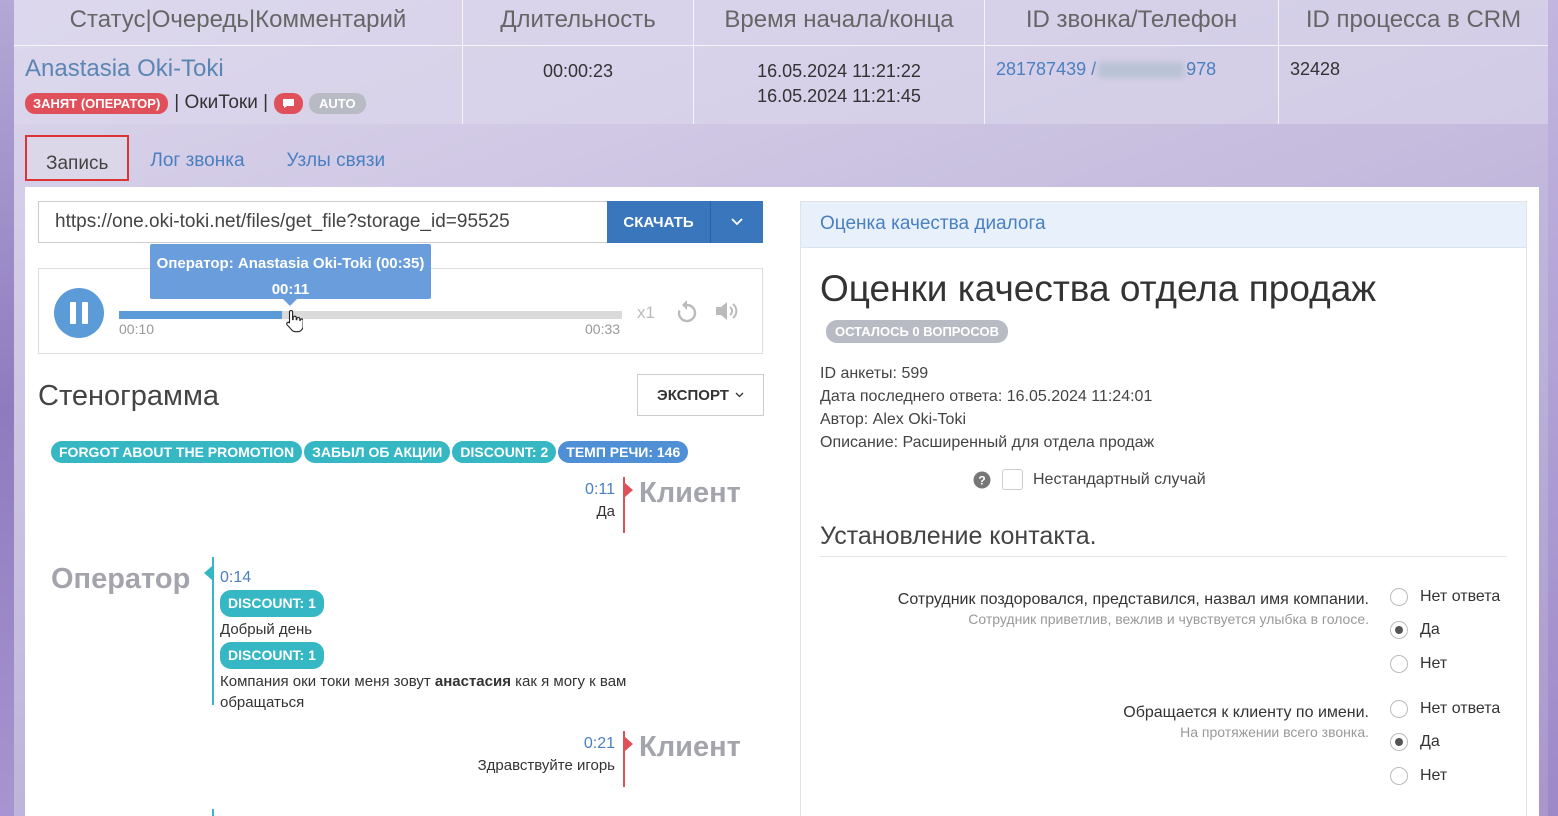 This screenshot has height=816, width=1558. What do you see at coordinates (599, 744) in the screenshot?
I see `message-time: 0:21` at bounding box center [599, 744].